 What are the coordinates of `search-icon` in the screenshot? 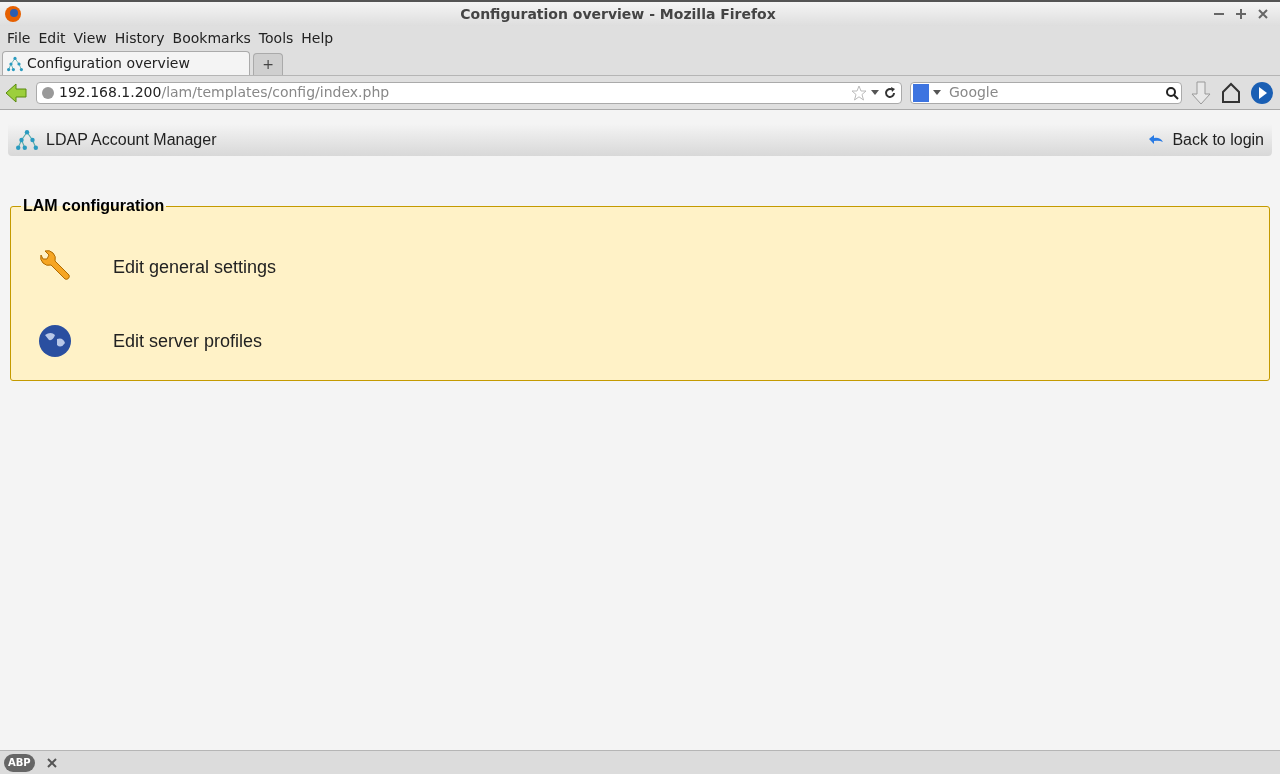 It's located at (1172, 92).